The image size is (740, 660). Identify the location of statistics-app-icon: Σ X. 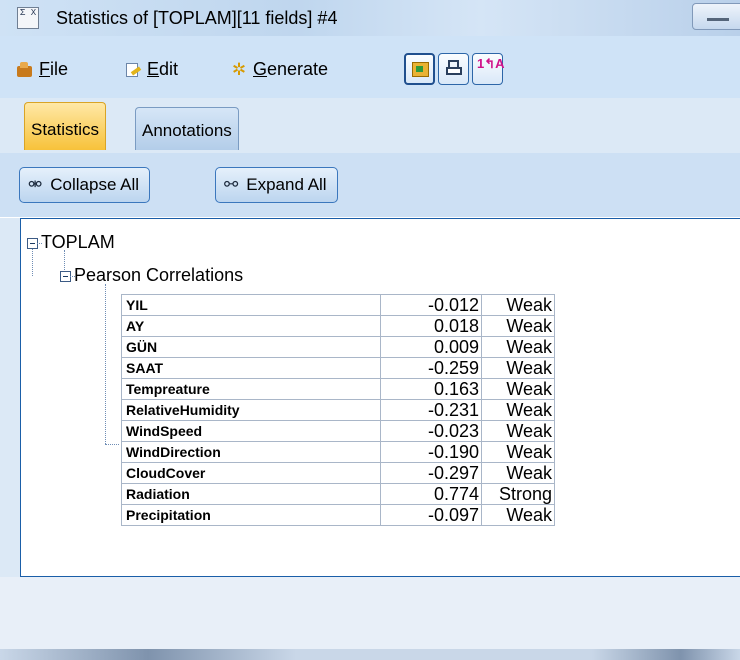
(28, 18).